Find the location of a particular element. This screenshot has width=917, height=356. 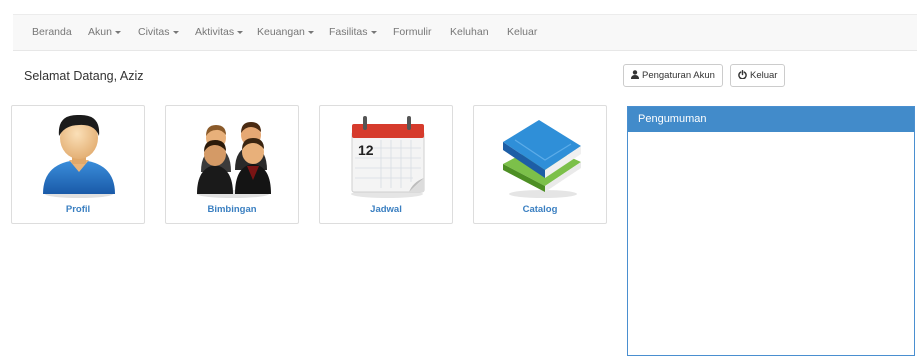

tile-label: Profil is located at coordinates (78, 209).